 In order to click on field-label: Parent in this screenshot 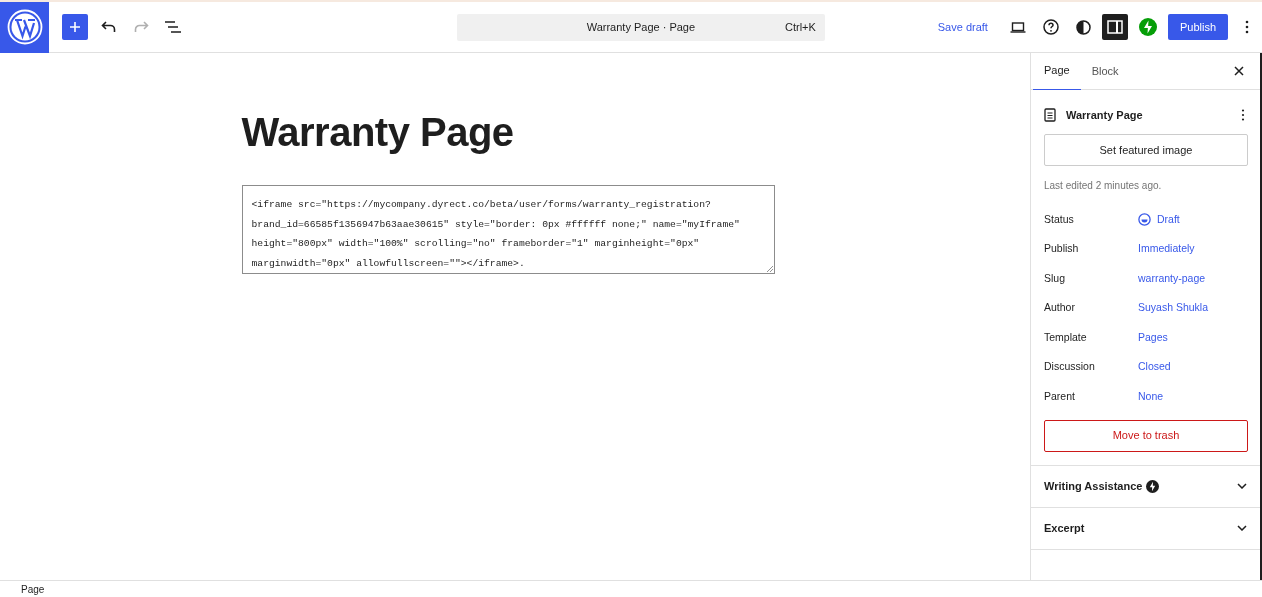, I will do `click(1060, 396)`.